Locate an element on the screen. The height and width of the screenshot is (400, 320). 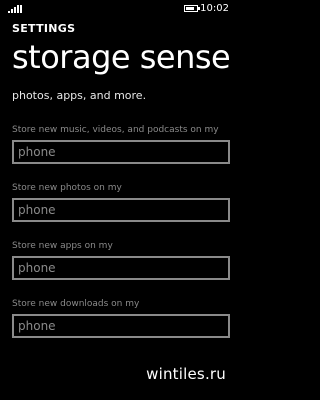
app-title: SETTINGS is located at coordinates (44, 28).